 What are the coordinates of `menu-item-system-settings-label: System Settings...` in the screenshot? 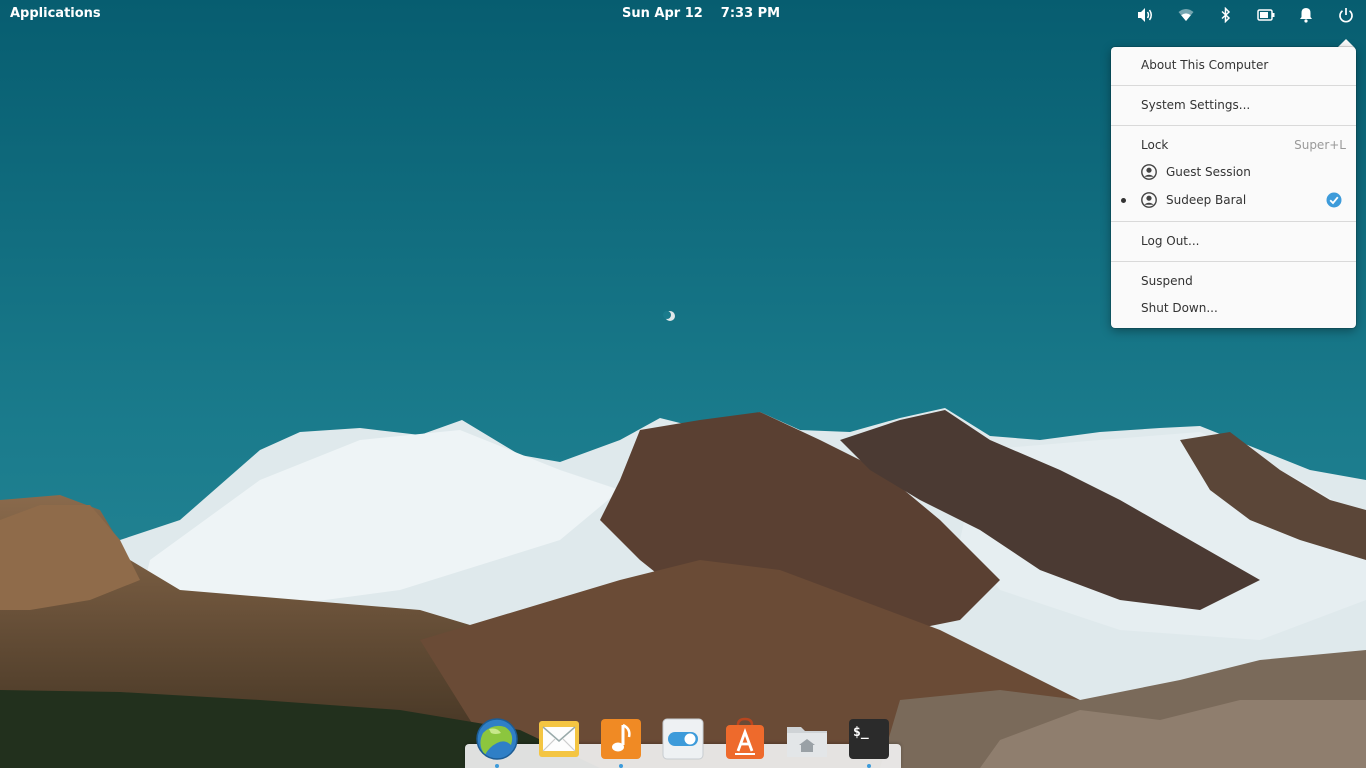 It's located at (1196, 105).